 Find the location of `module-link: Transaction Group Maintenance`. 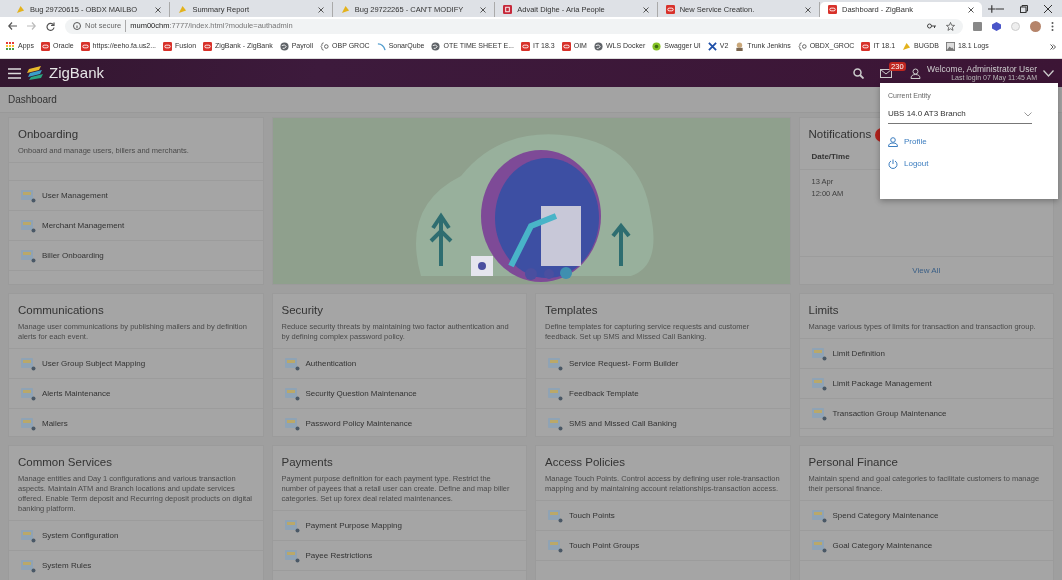

module-link: Transaction Group Maintenance is located at coordinates (926, 414).